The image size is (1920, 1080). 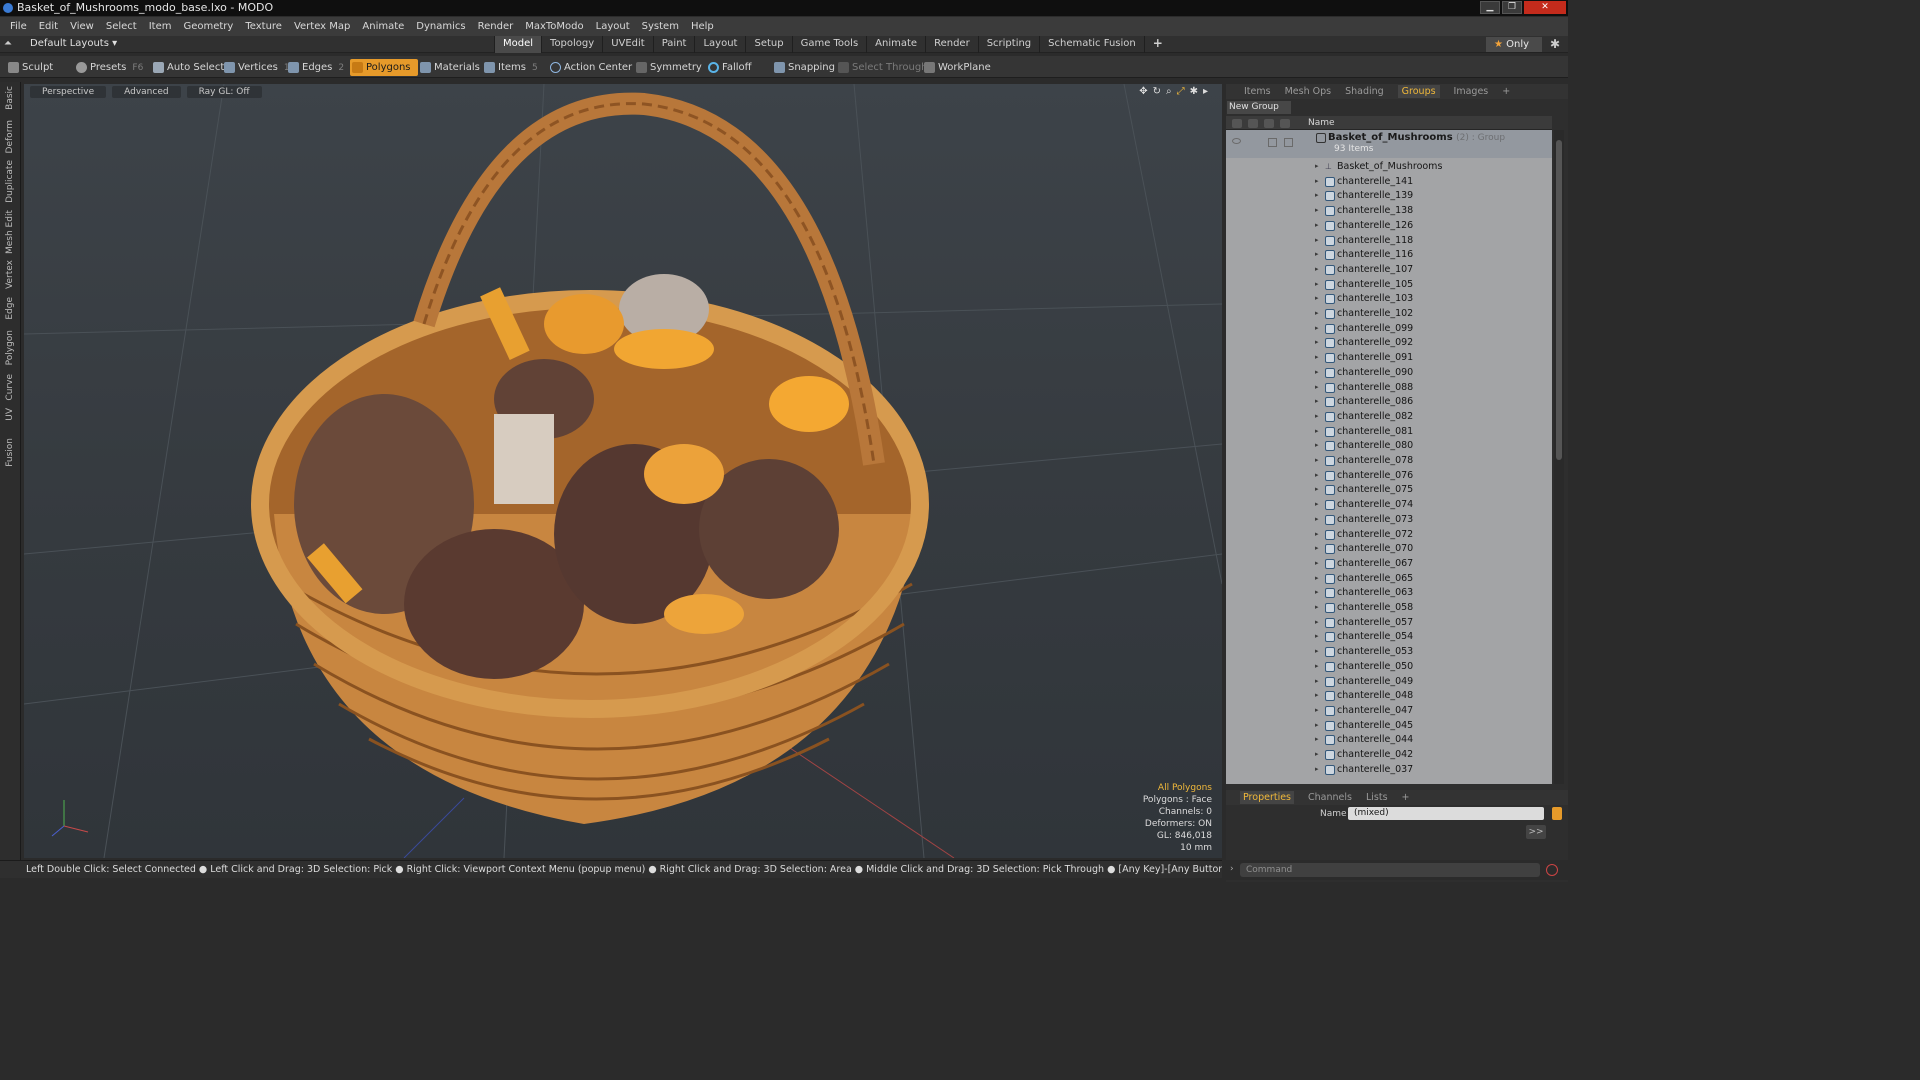 I want to click on symmetry-button: Symmetry, so click(x=668, y=67).